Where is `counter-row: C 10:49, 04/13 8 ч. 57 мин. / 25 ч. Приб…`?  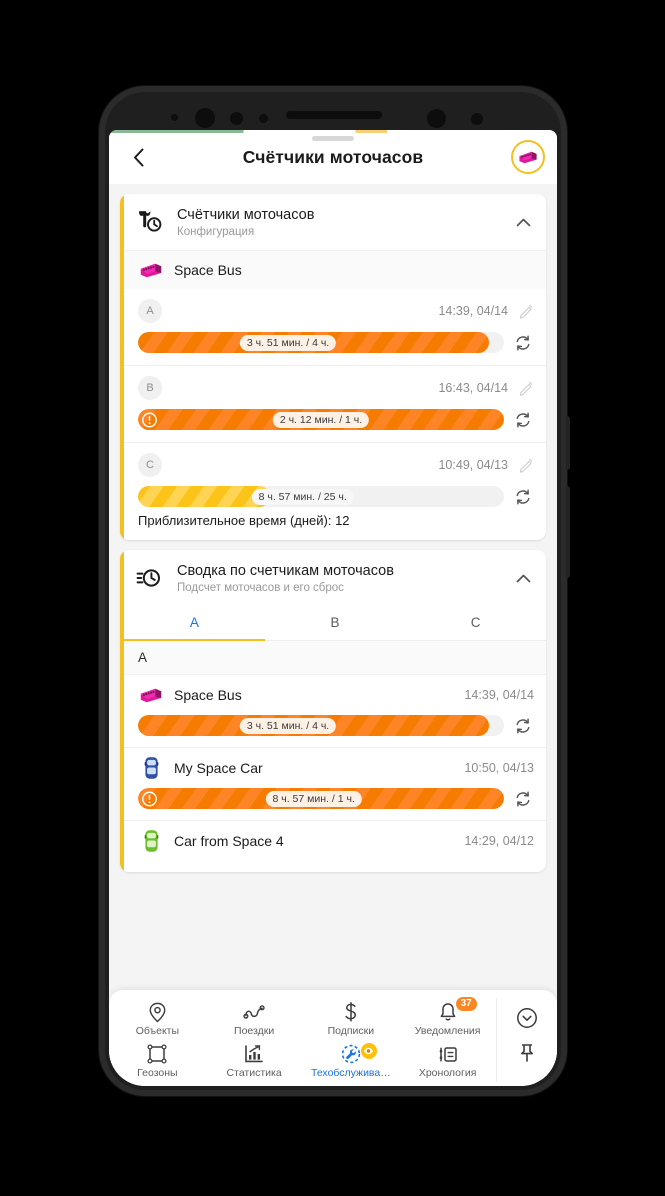
counter-row: C 10:49, 04/13 8 ч. 57 мин. / 25 ч. Приб… is located at coordinates (333, 491).